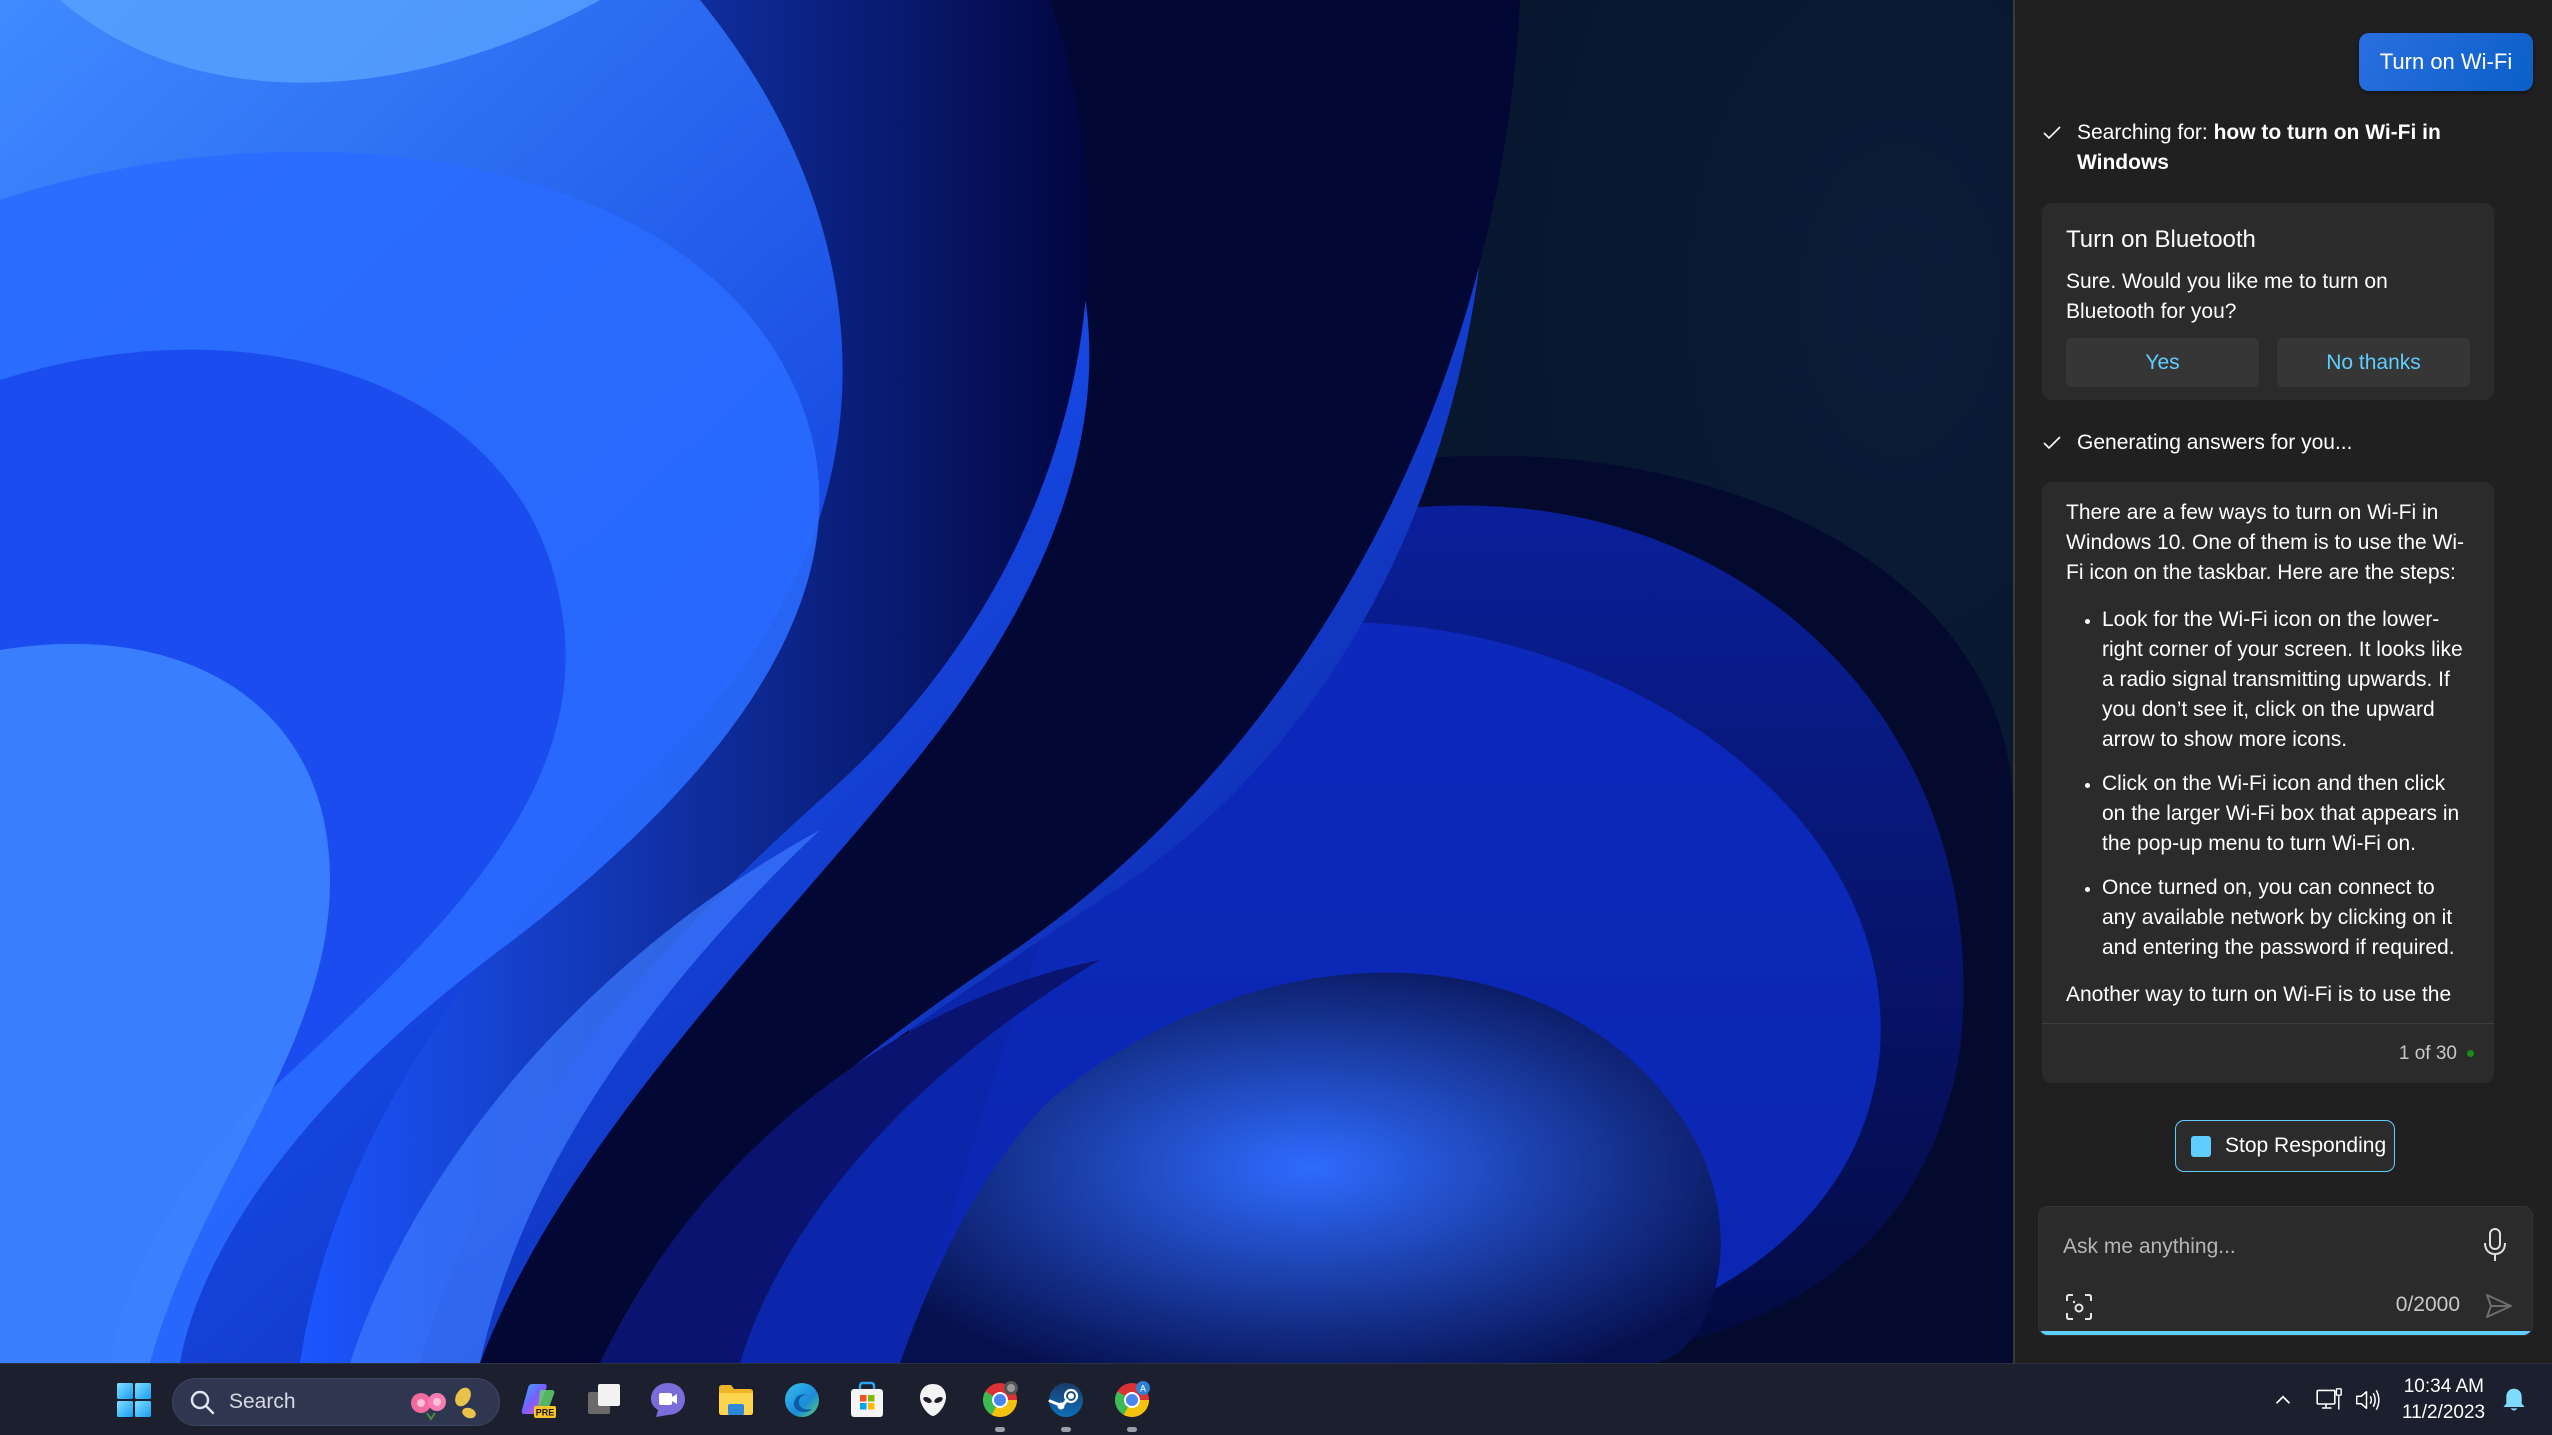 The image size is (2552, 1435). What do you see at coordinates (1132, 1399) in the screenshot?
I see `chrome-icon: A` at bounding box center [1132, 1399].